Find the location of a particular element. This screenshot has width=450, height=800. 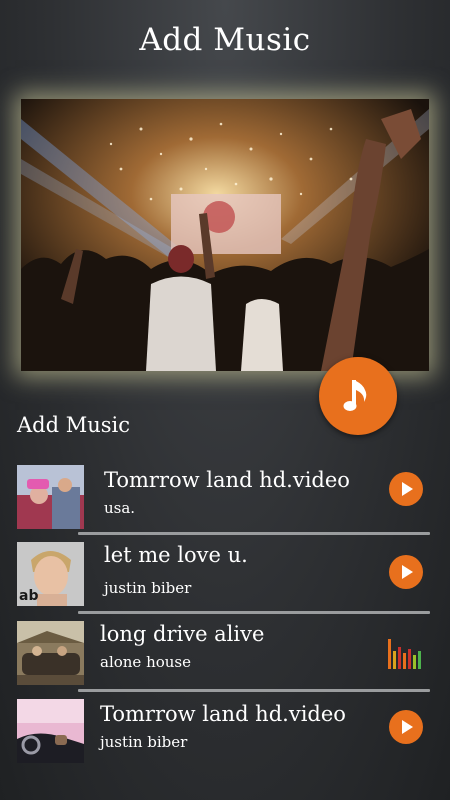

section-title: Add Music is located at coordinates (74, 425).